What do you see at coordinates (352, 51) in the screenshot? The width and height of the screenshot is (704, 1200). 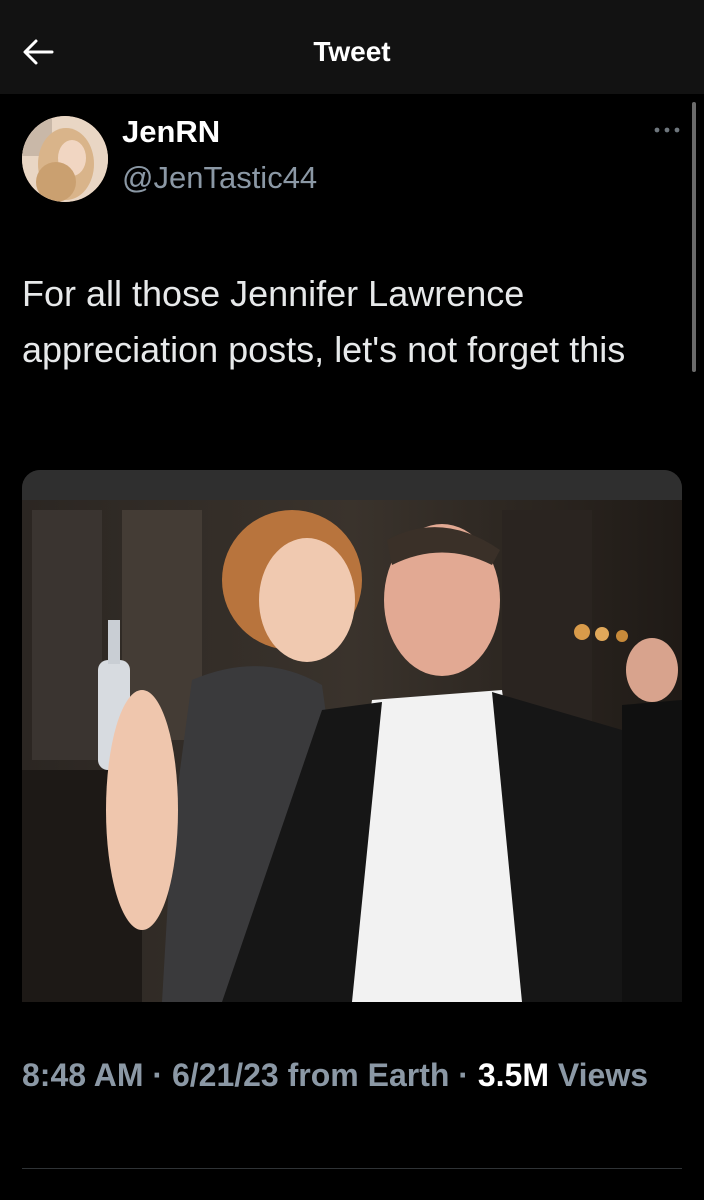 I see `page-title: Tweet` at bounding box center [352, 51].